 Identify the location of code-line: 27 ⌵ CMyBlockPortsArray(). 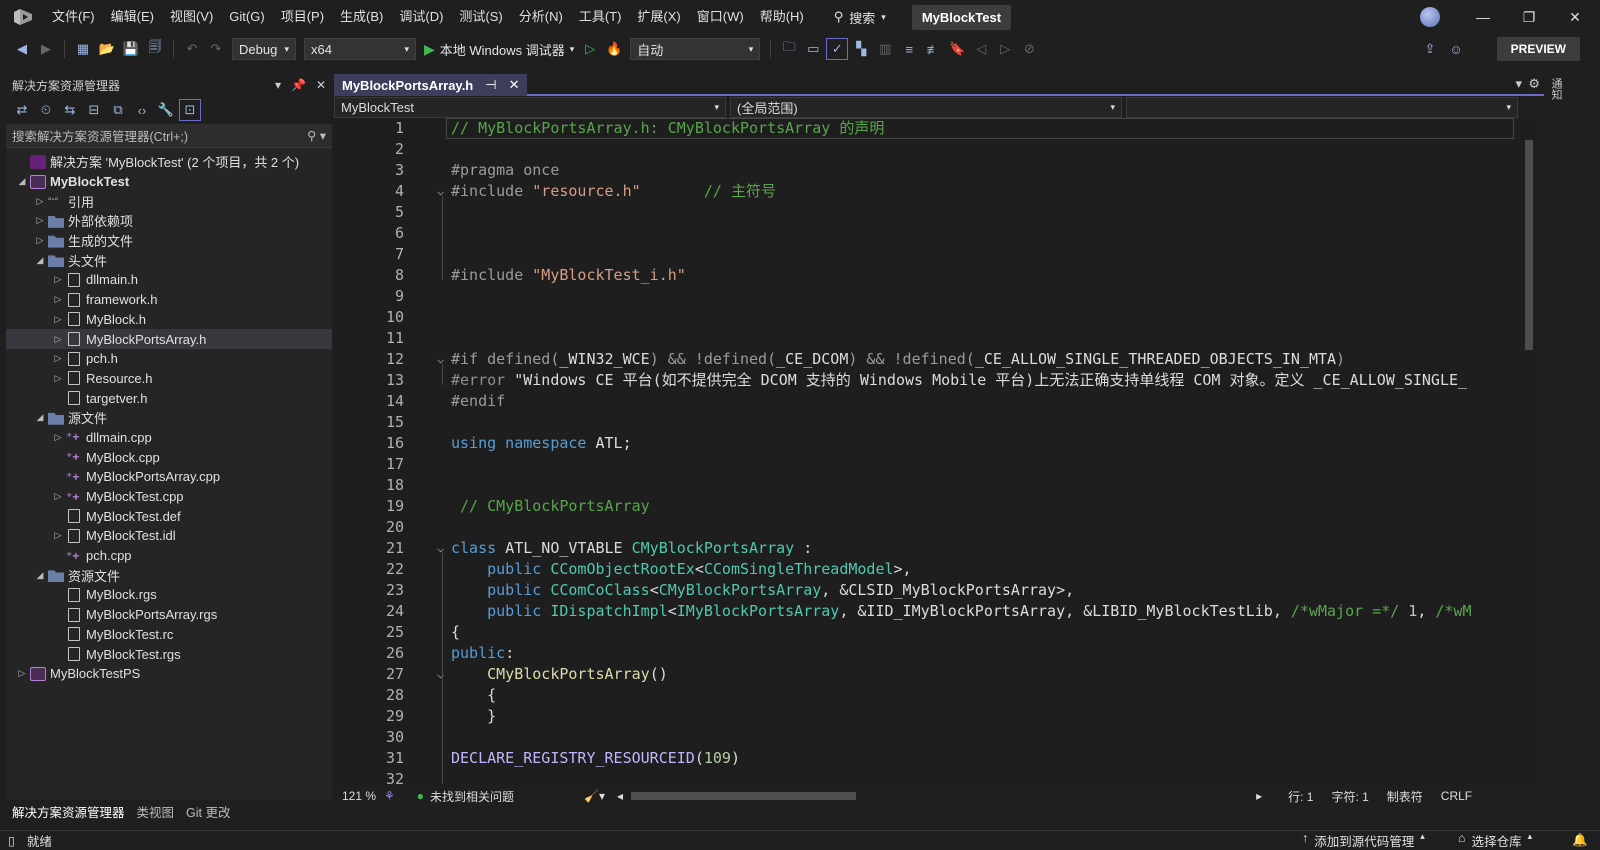
(926, 674).